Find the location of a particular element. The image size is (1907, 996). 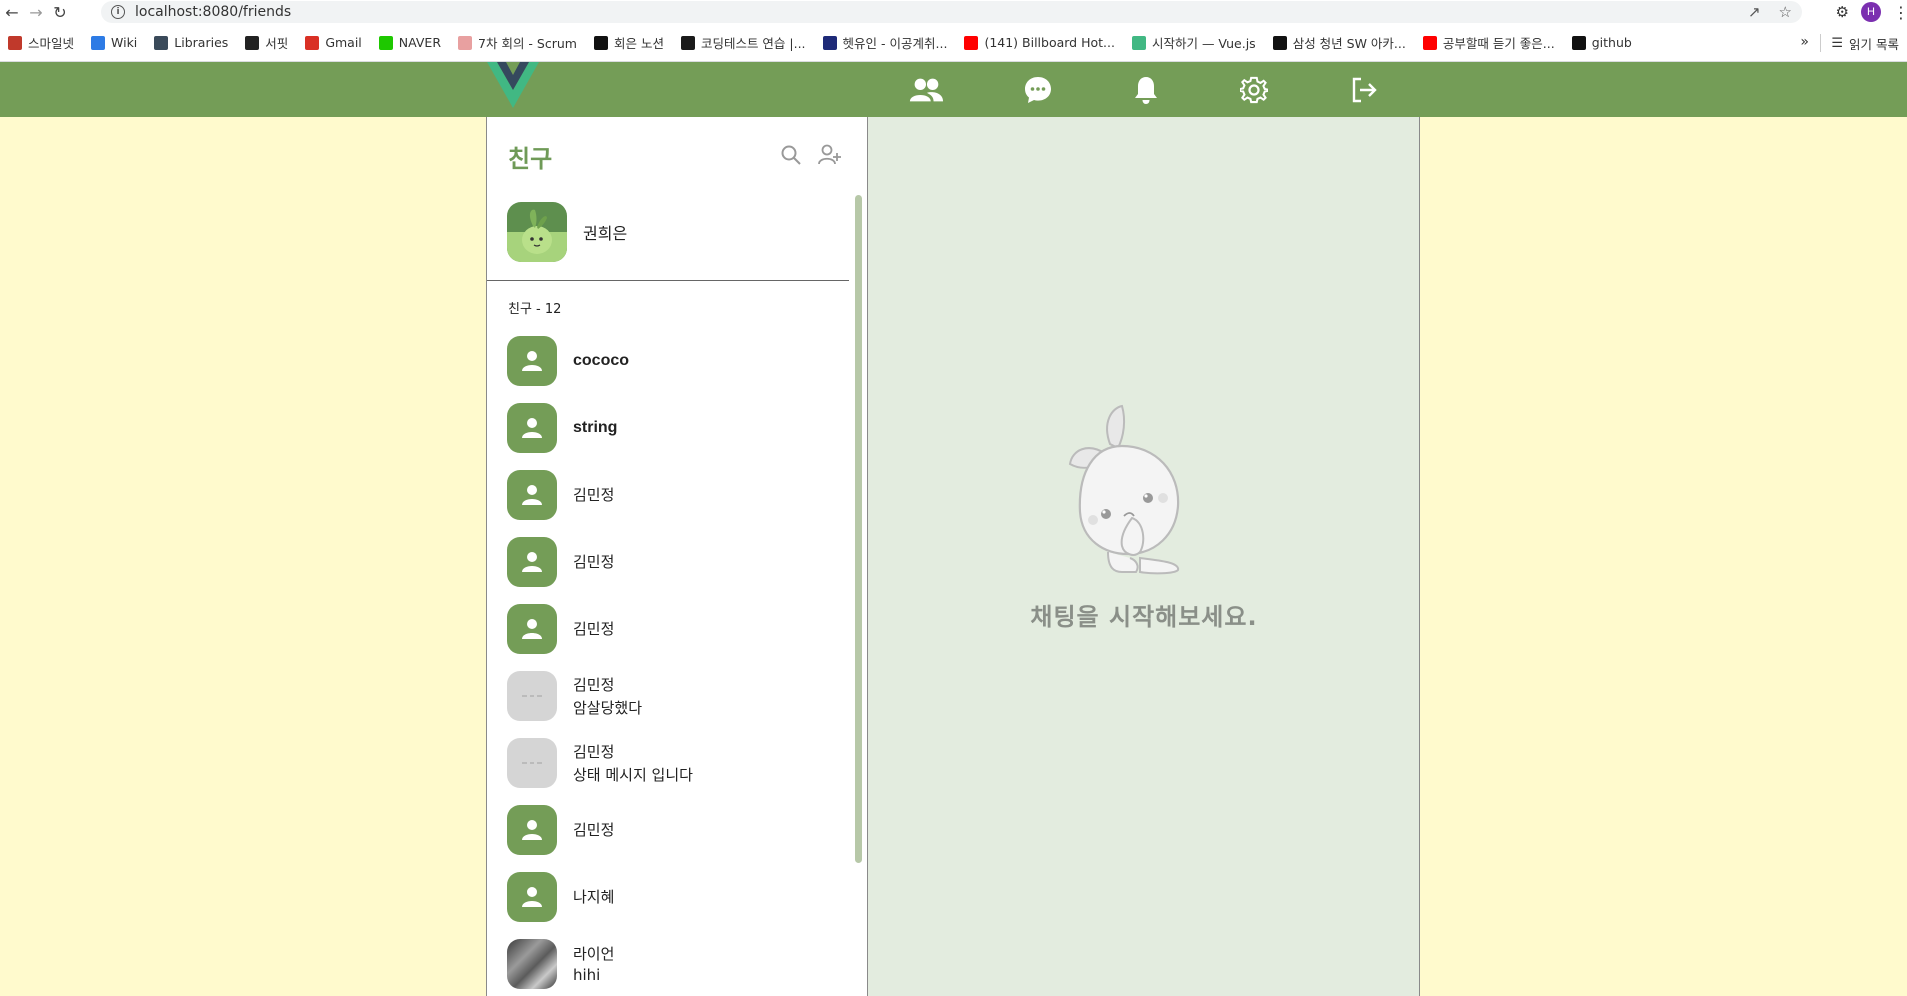

empty-chat-message: 채팅을 시작해보세요. is located at coordinates (1144, 617).